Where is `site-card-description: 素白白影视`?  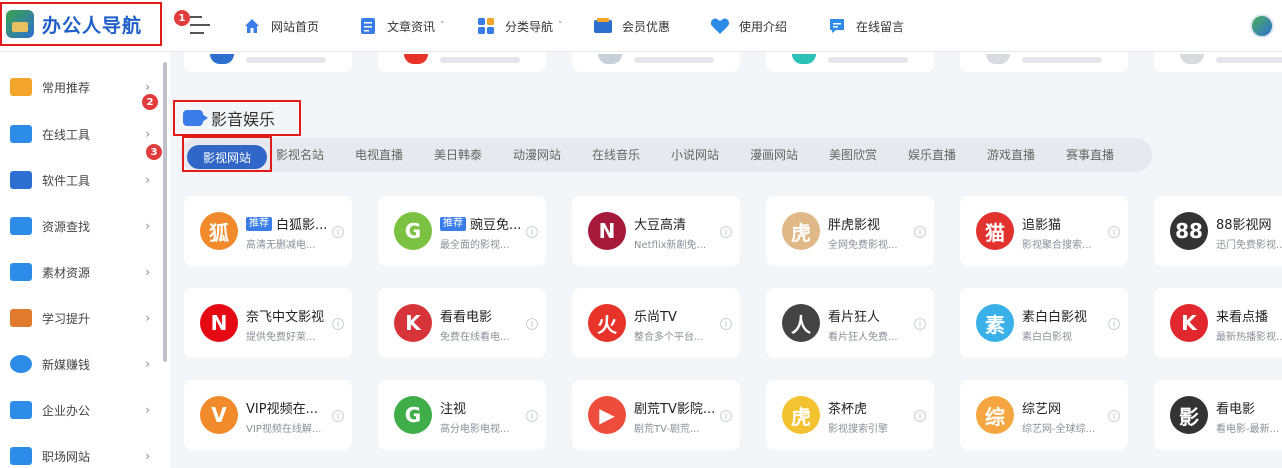
site-card-description: 素白白影视 is located at coordinates (1047, 337).